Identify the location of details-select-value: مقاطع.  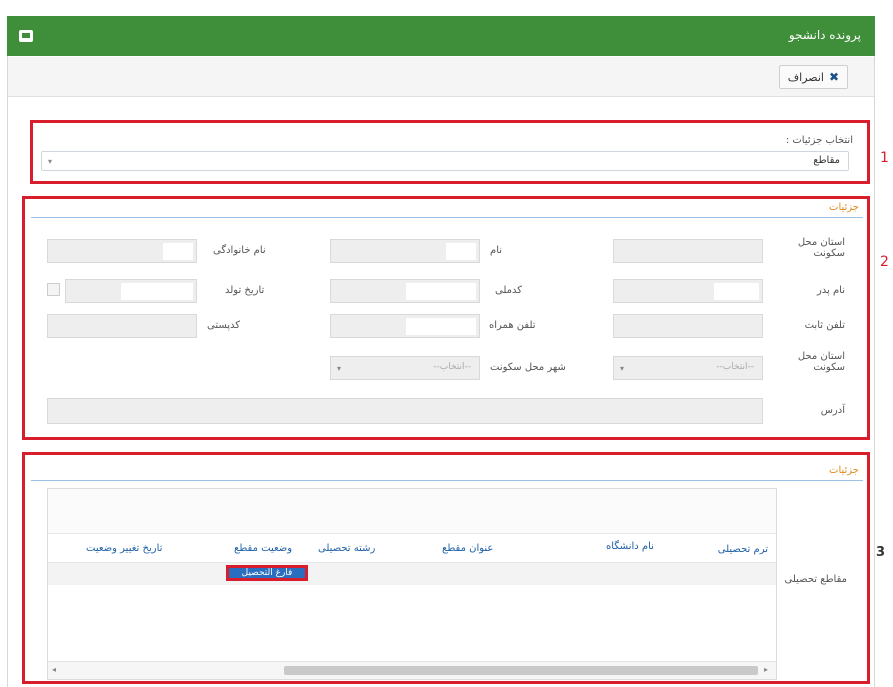
(826, 160).